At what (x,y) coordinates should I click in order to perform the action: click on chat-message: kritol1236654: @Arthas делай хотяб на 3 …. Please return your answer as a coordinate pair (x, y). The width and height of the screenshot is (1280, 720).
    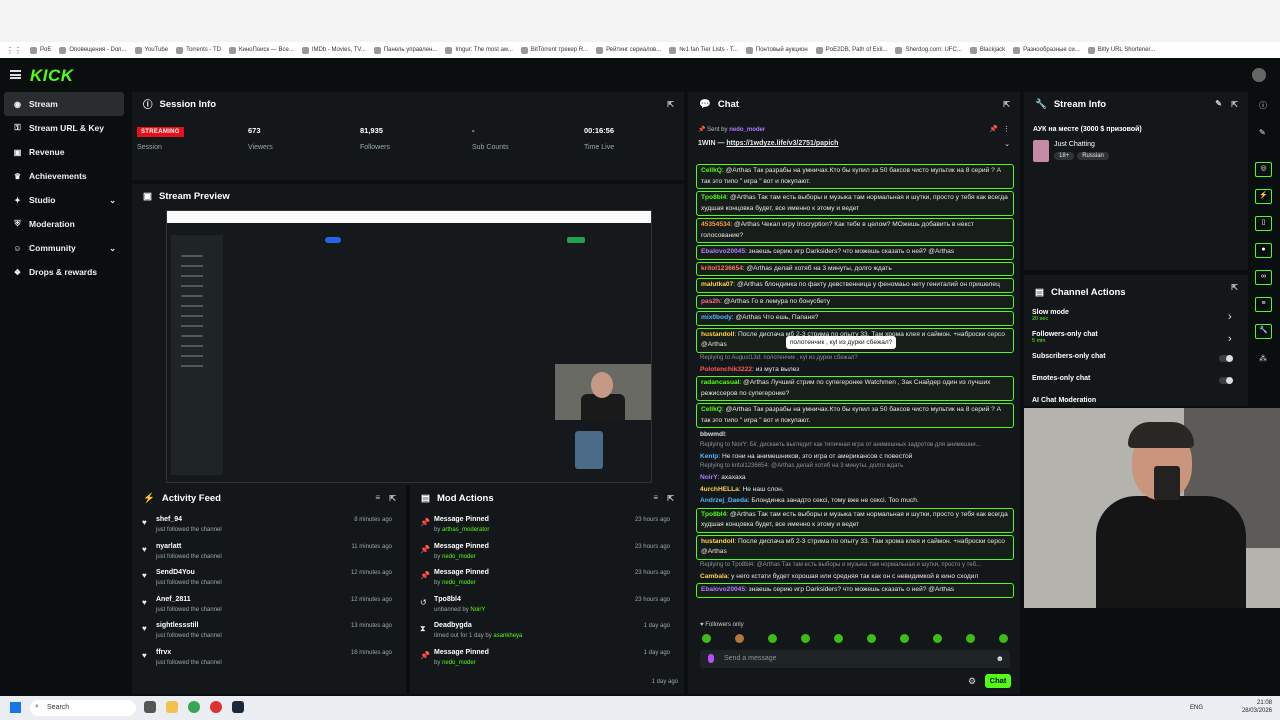
    Looking at the image, I should click on (855, 268).